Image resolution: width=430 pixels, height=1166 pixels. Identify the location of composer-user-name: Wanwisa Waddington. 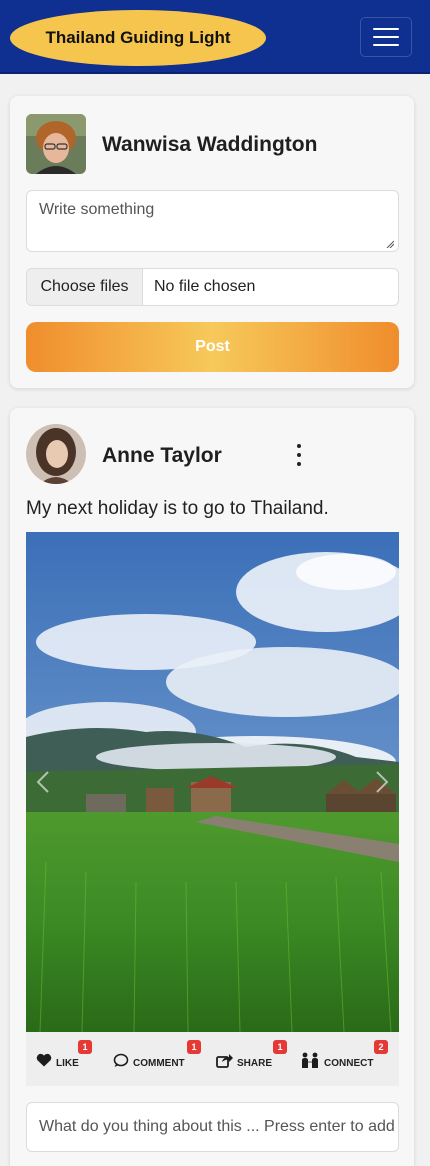
(210, 144).